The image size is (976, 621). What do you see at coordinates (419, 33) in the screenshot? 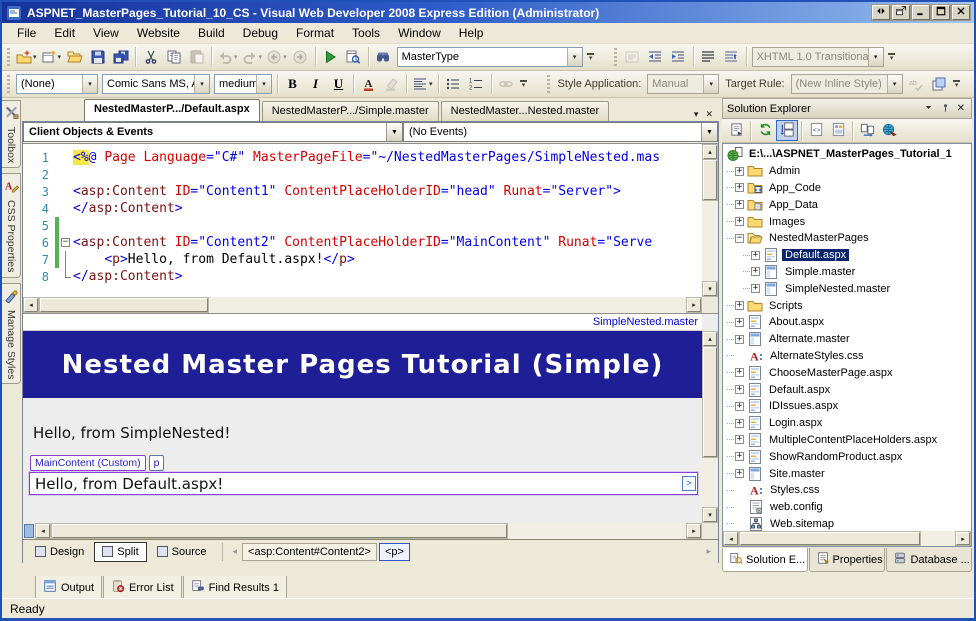
I see `menu-item-window: Window` at bounding box center [419, 33].